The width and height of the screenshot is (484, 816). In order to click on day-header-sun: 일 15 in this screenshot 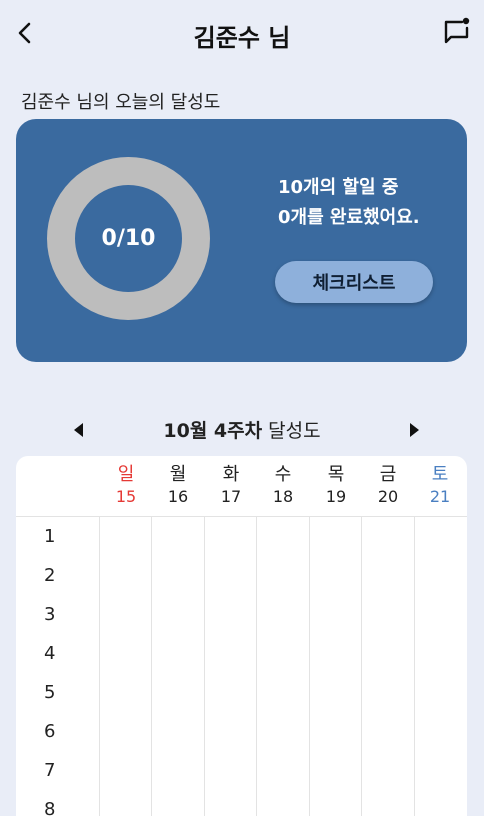, I will do `click(126, 486)`.